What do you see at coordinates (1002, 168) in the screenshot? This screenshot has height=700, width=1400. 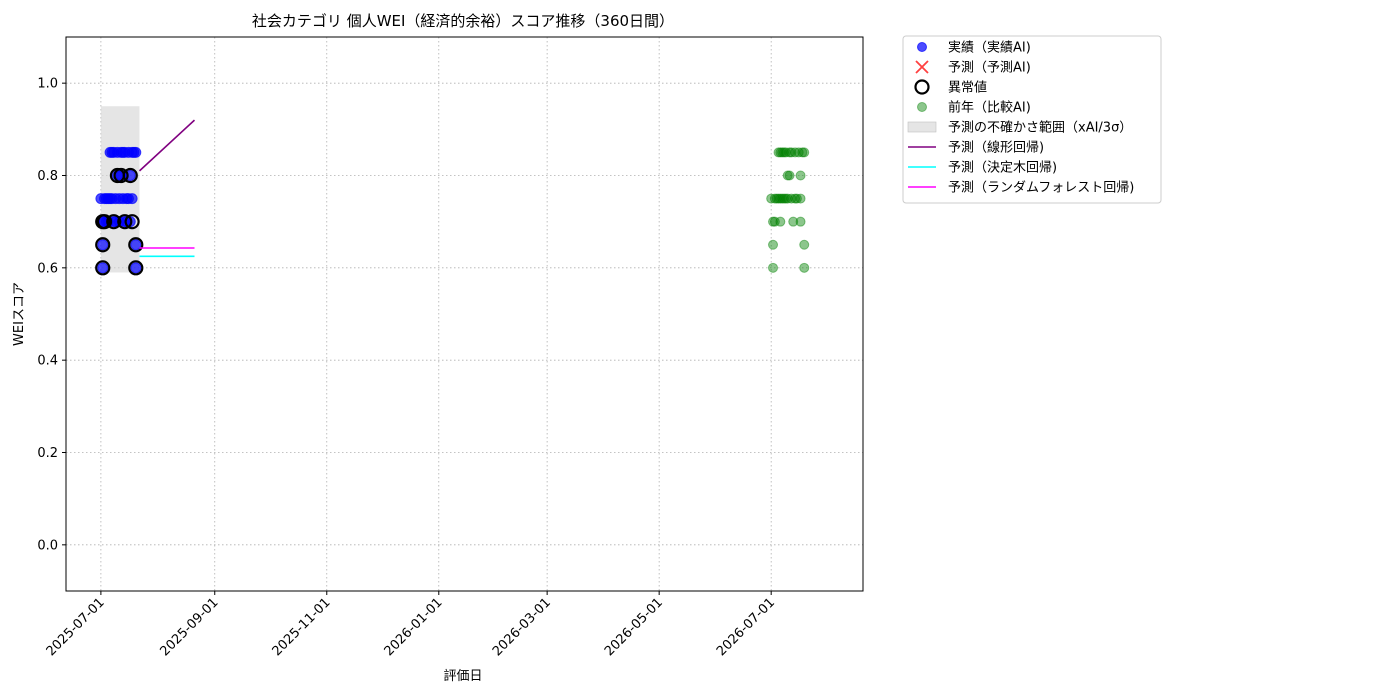 I see `legend-label-tree: 予測（決定木回帰)` at bounding box center [1002, 168].